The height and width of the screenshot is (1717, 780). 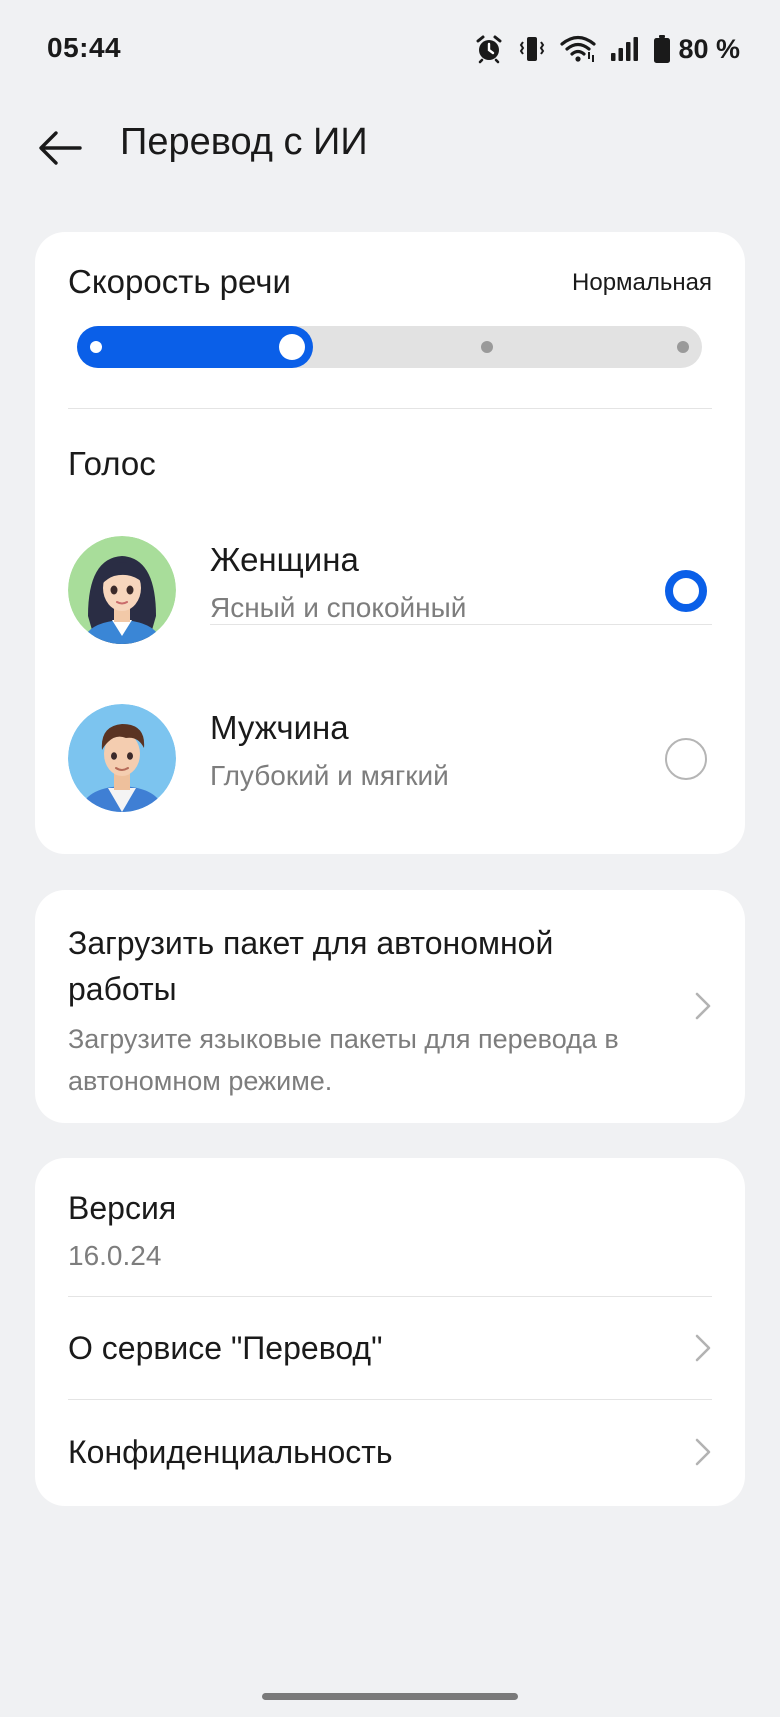 What do you see at coordinates (84, 47) in the screenshot?
I see `status-time: 05:44` at bounding box center [84, 47].